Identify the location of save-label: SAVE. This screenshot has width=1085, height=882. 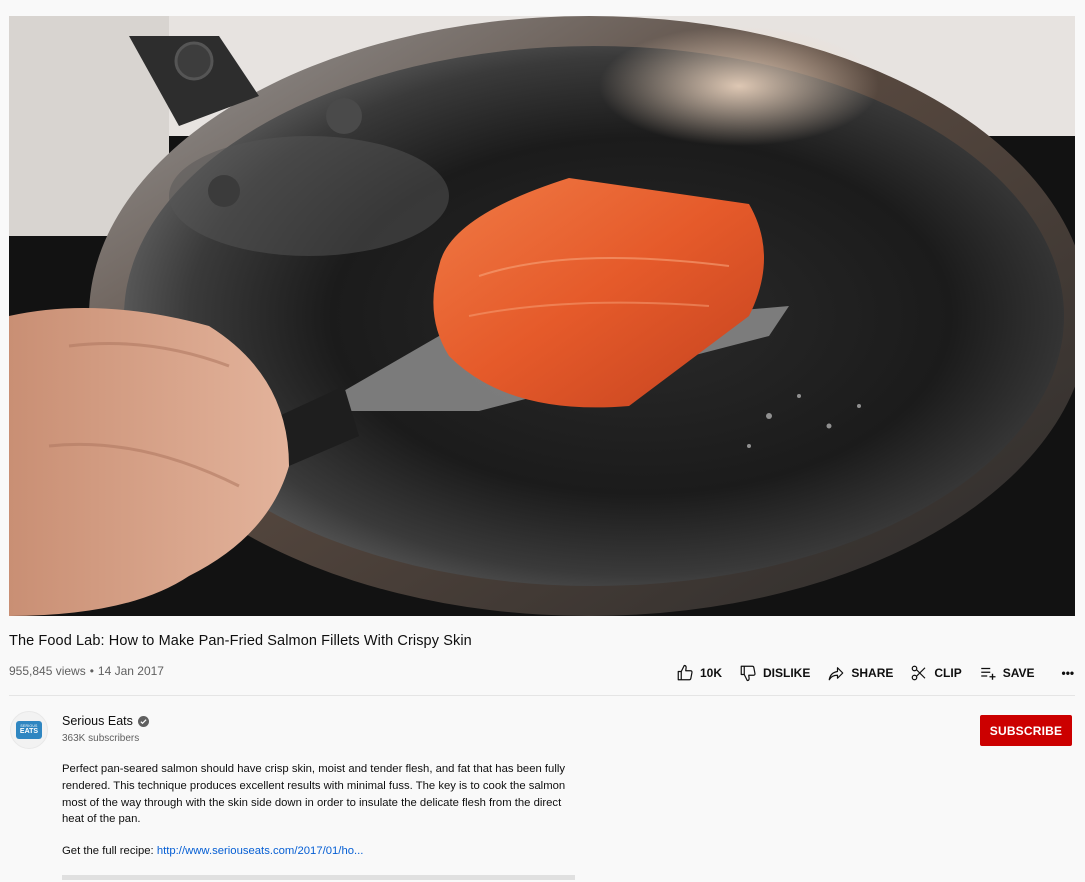
(1018, 673).